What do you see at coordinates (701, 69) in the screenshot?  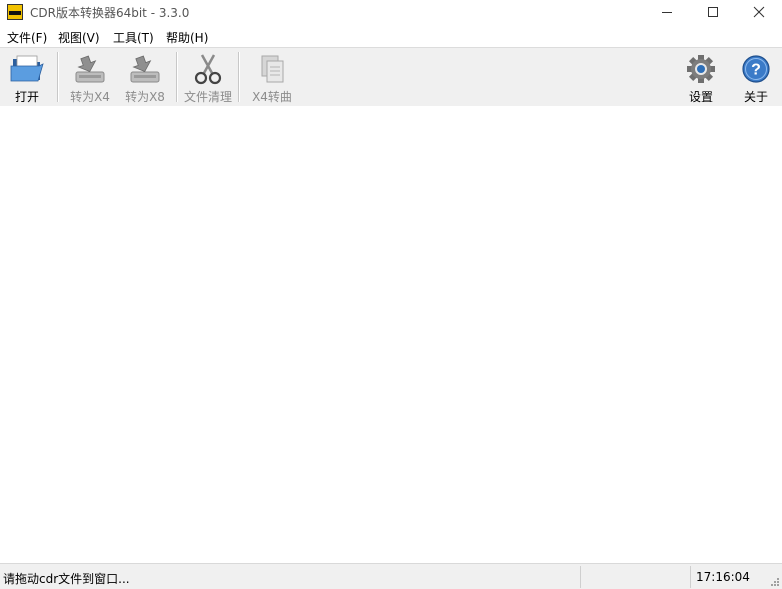 I see `gear-icon` at bounding box center [701, 69].